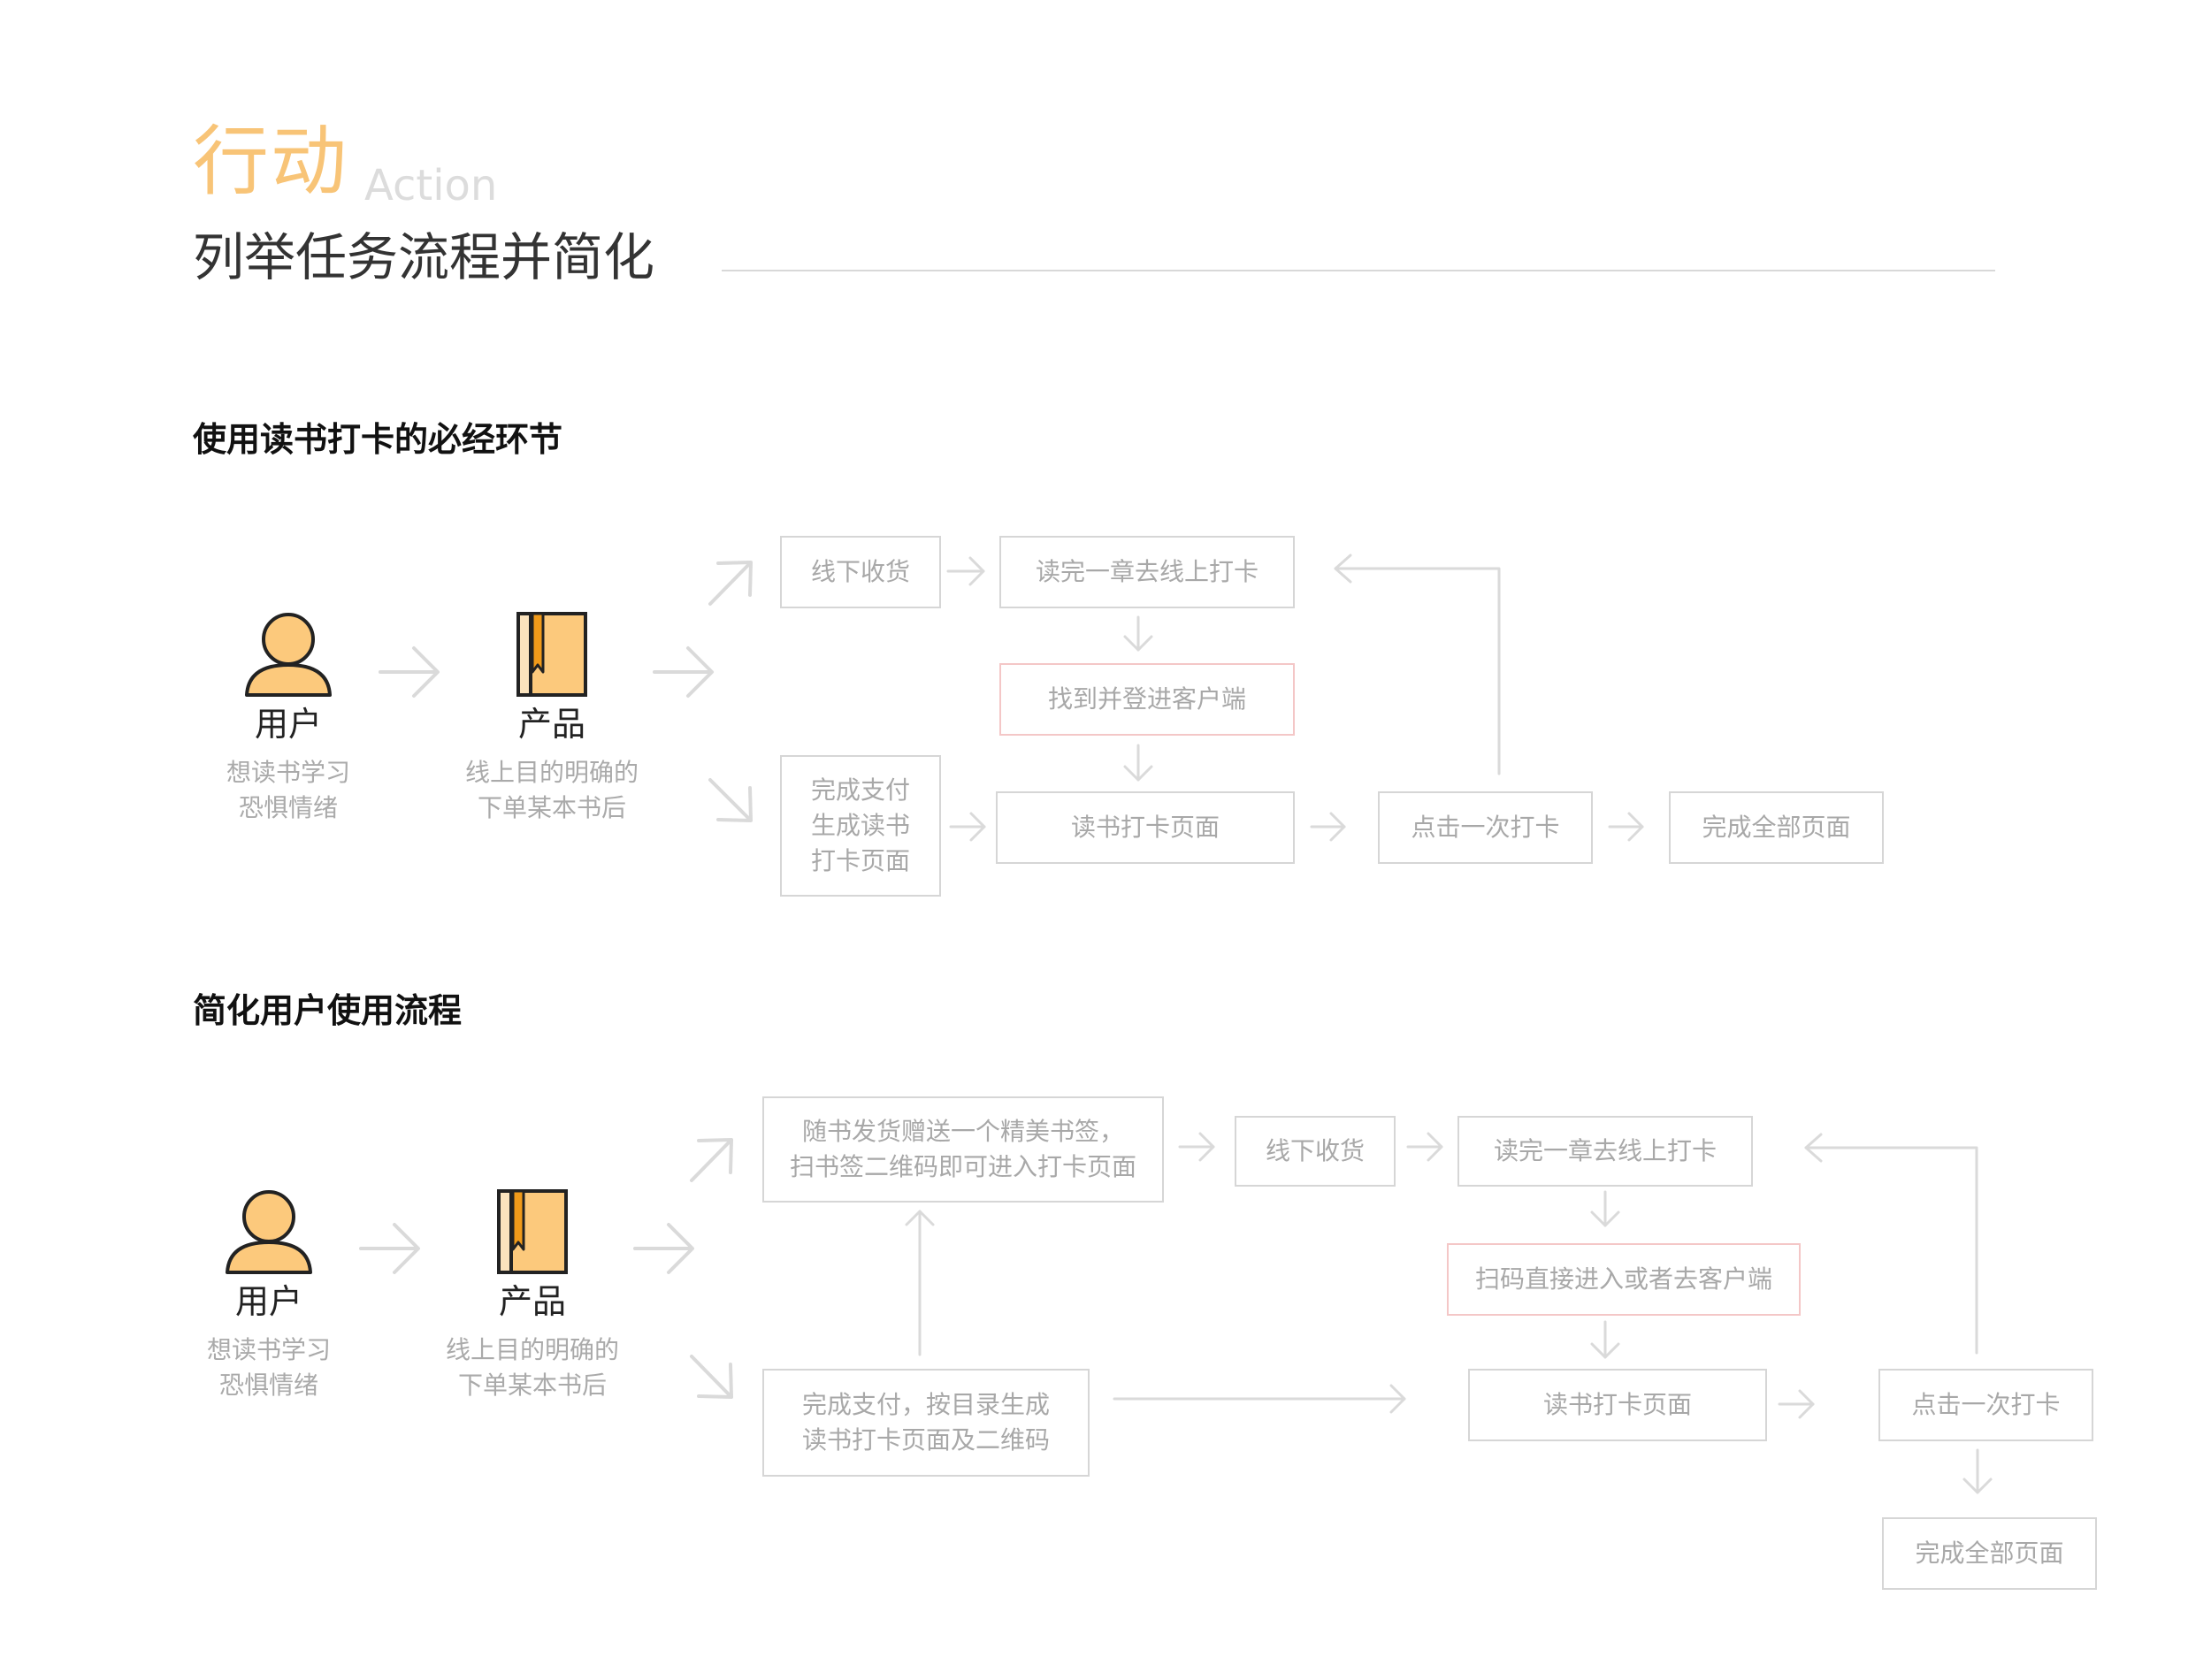 This screenshot has width=2211, height=1680. What do you see at coordinates (1624, 1279) in the screenshot?
I see `box-scan-enter: 扫码直接进入或者去客户端` at bounding box center [1624, 1279].